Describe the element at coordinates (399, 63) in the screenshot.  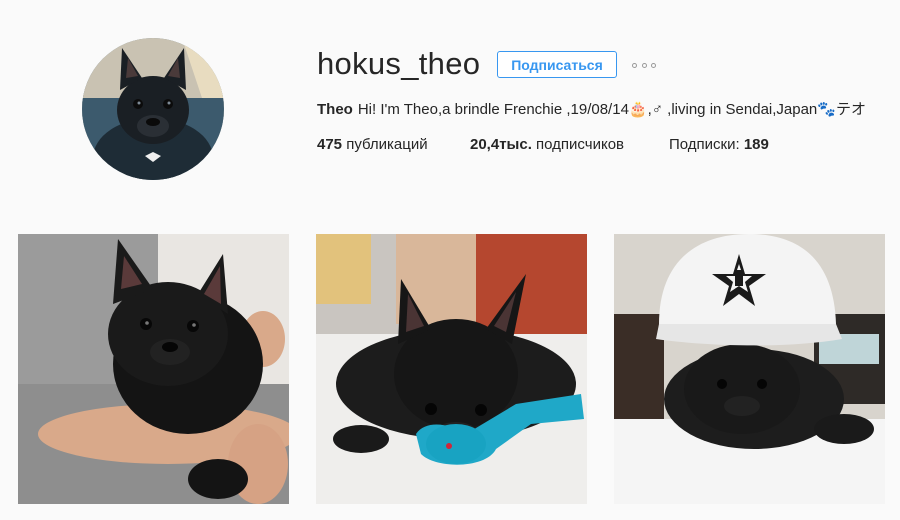
I see `profile-username: hokus_theo` at that location.